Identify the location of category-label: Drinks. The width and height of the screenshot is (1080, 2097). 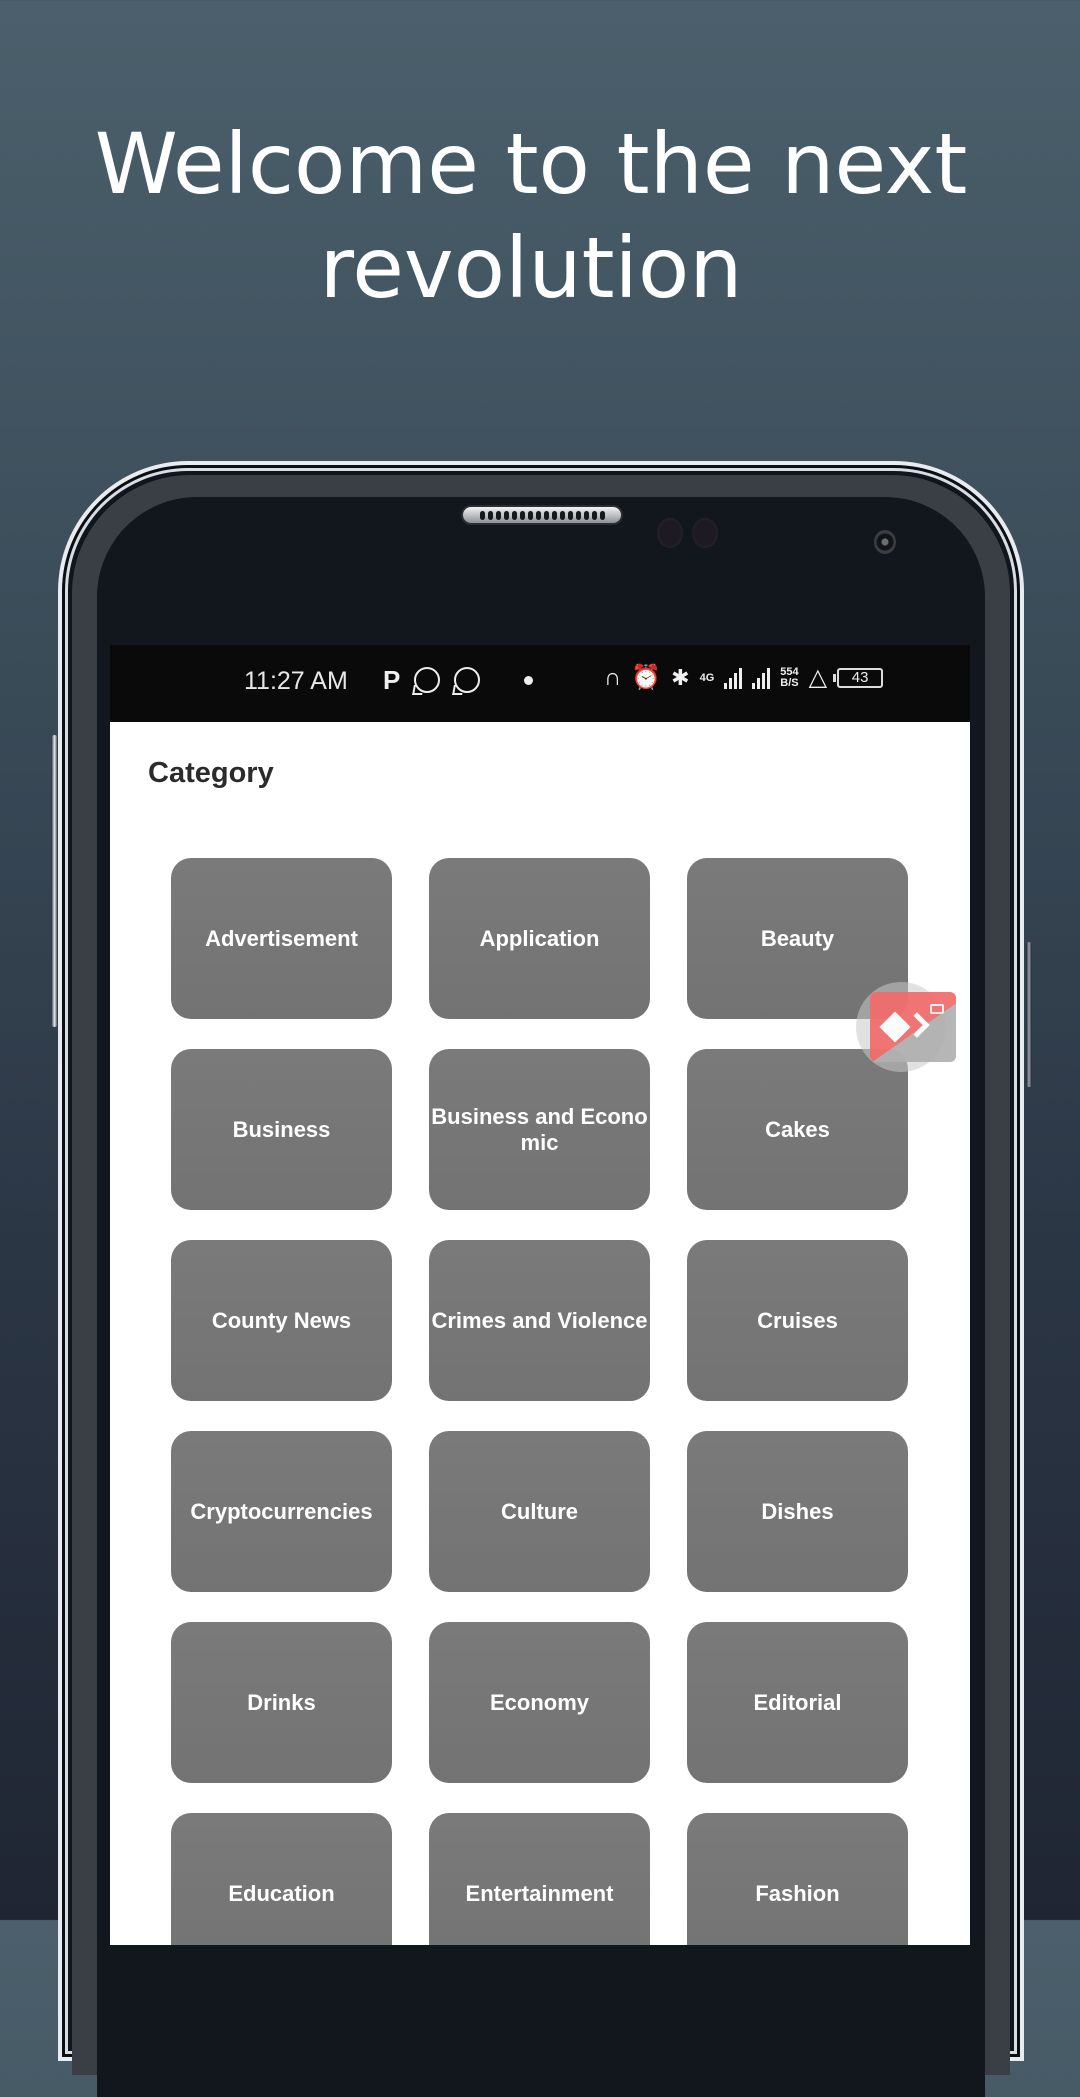
(281, 1702).